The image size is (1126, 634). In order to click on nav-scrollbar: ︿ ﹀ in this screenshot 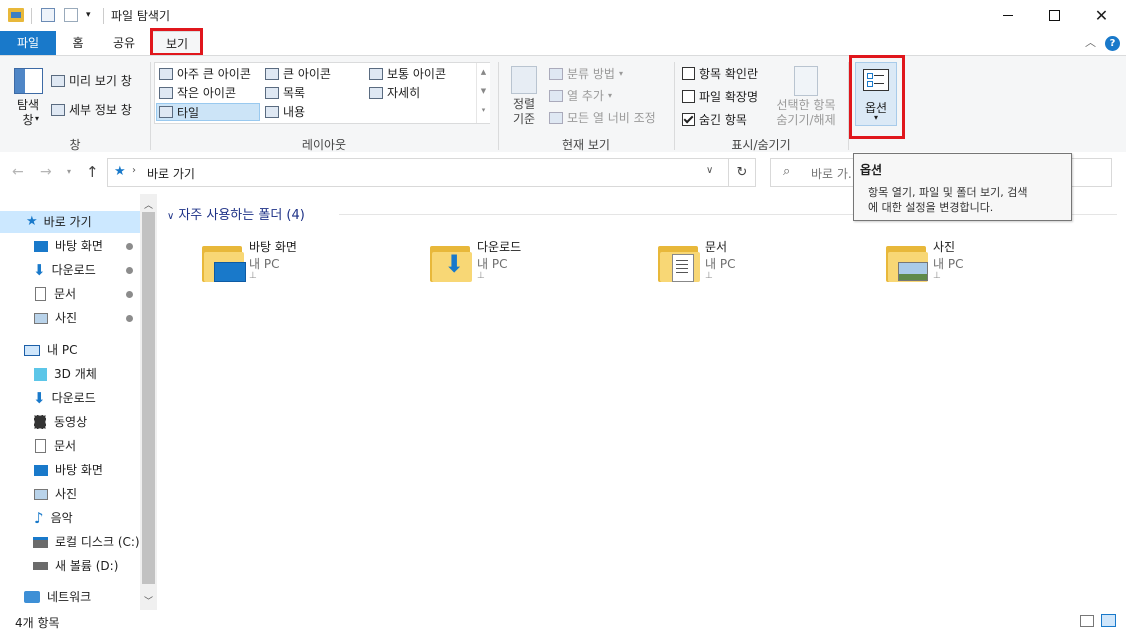, I will do `click(148, 402)`.